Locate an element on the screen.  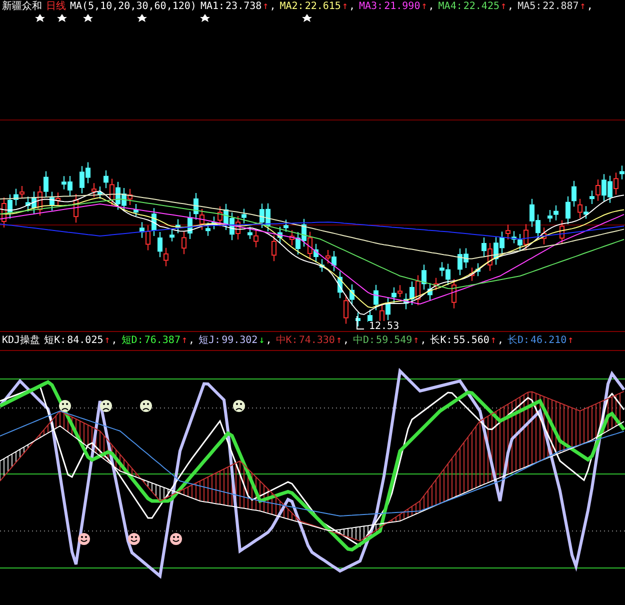
reading-label: 长D: is located at coordinates (518, 341).